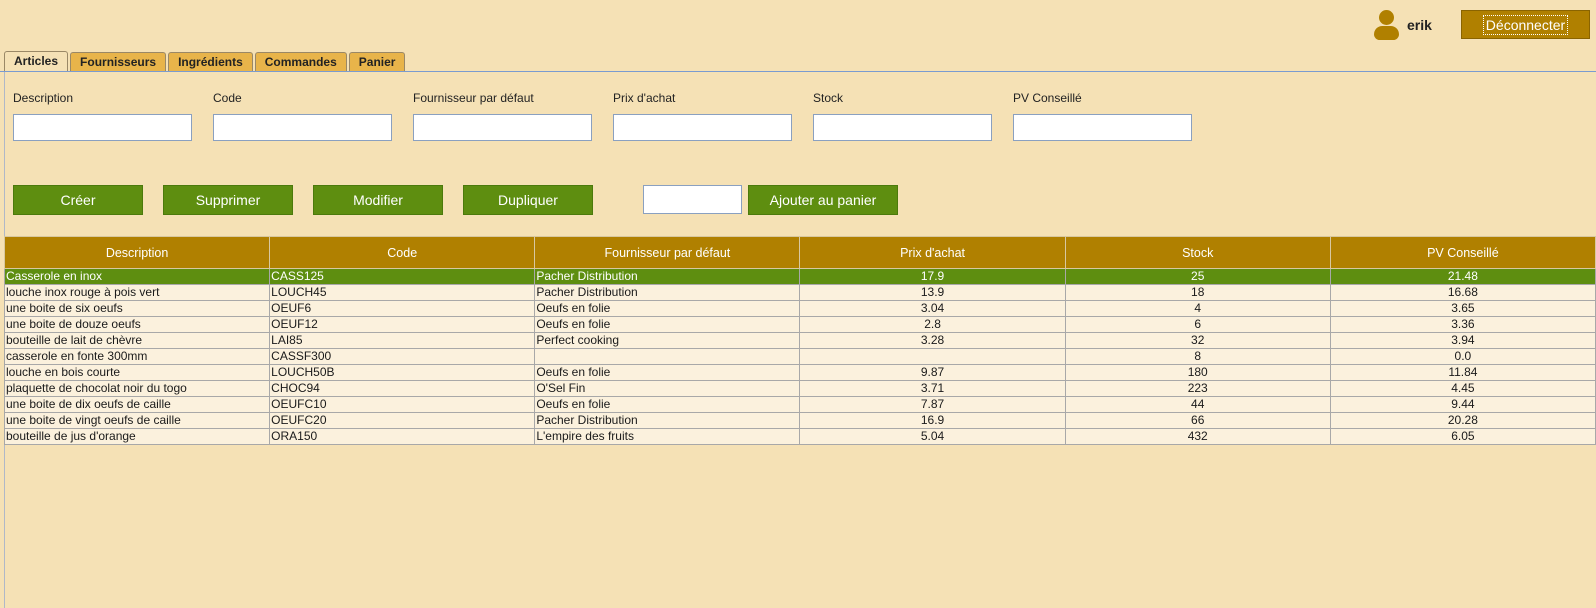 Image resolution: width=1596 pixels, height=608 pixels. What do you see at coordinates (137, 420) in the screenshot?
I see `cell-description: une boite de vingt oeufs de caille` at bounding box center [137, 420].